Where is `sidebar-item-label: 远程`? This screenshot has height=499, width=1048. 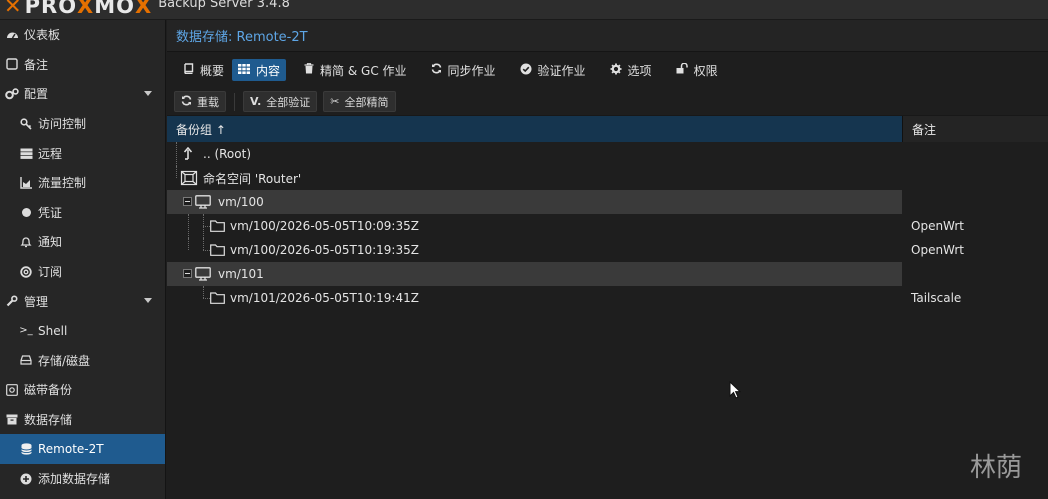
sidebar-item-label: 远程 is located at coordinates (50, 153).